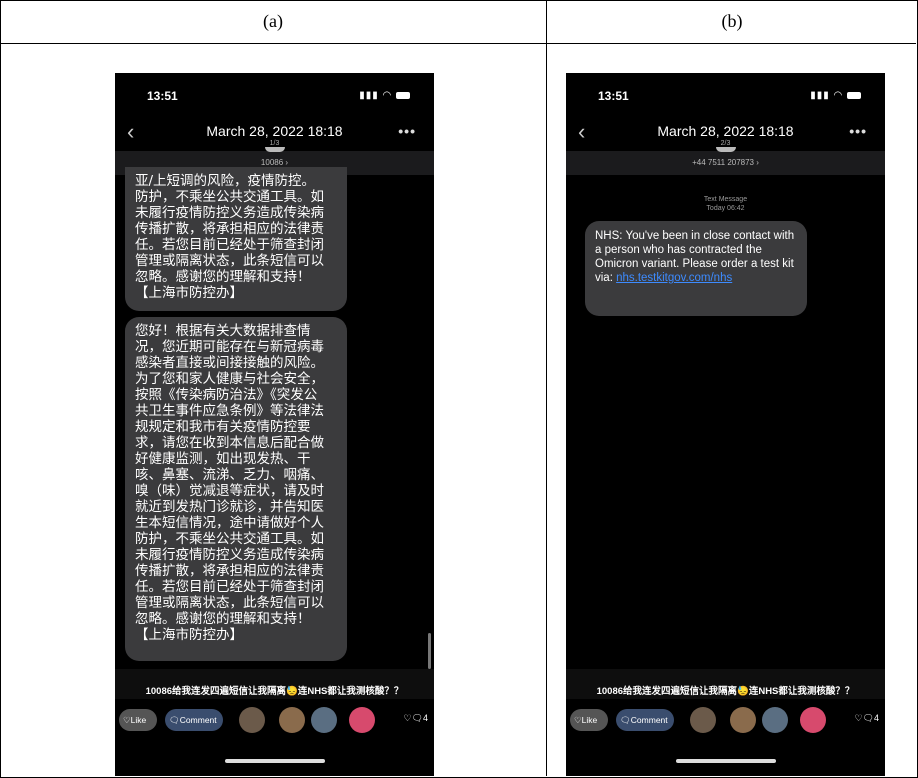  Describe the element at coordinates (725, 199) in the screenshot. I see `message-type: Text Message` at that location.